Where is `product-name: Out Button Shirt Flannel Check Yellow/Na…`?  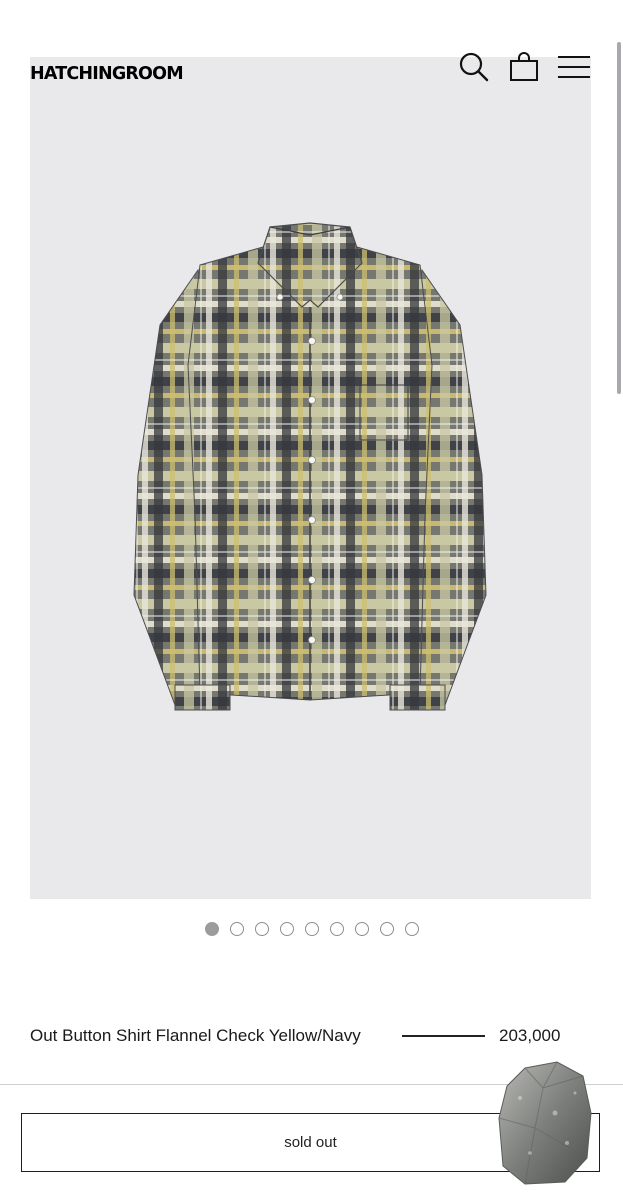
product-name: Out Button Shirt Flannel Check Yellow/Na… is located at coordinates (195, 1035).